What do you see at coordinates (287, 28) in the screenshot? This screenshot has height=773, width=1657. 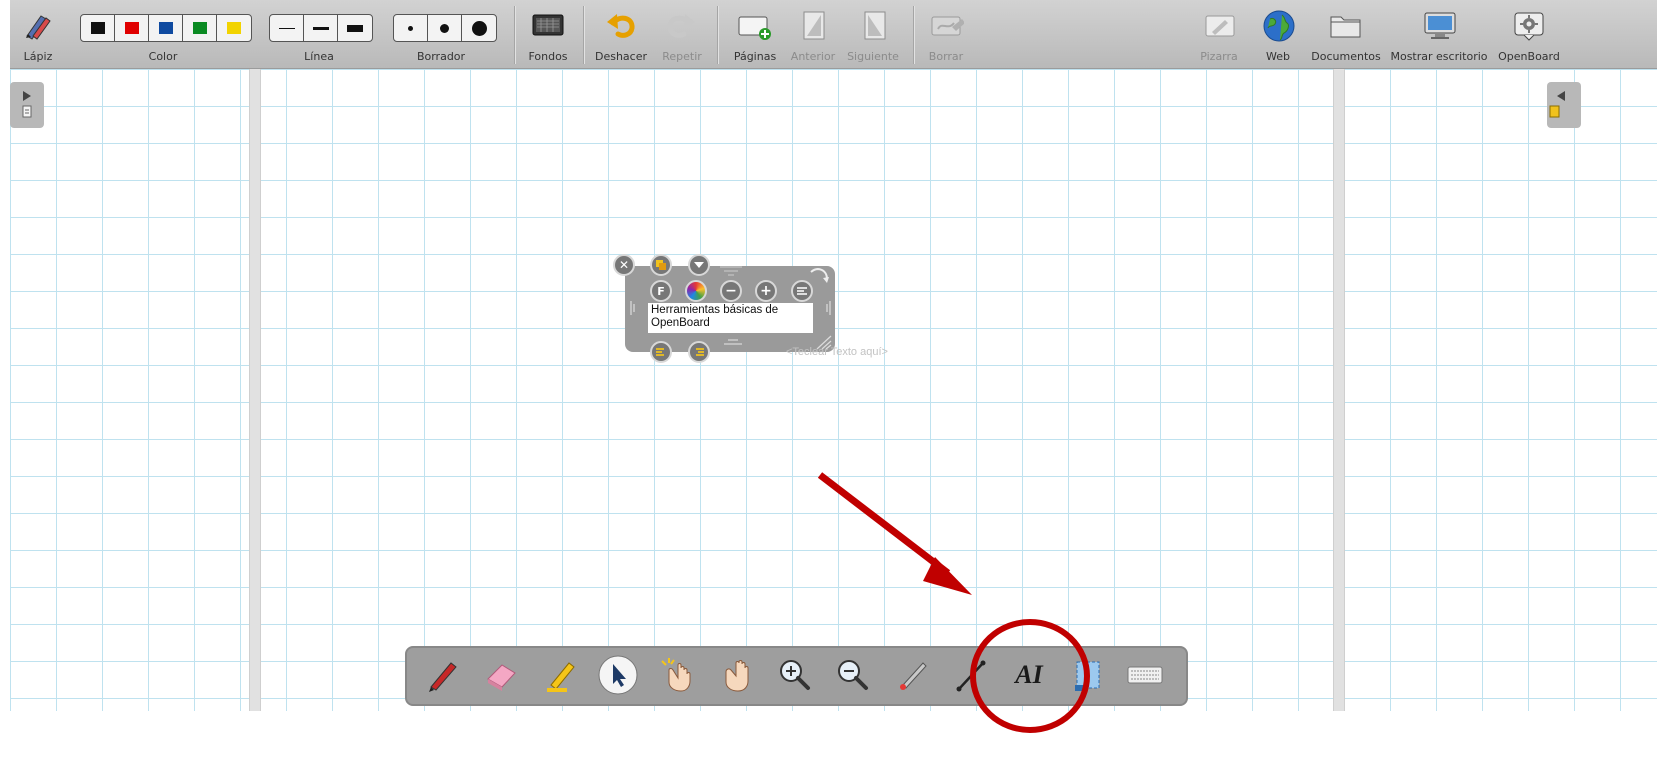 I see `line-width-thin` at bounding box center [287, 28].